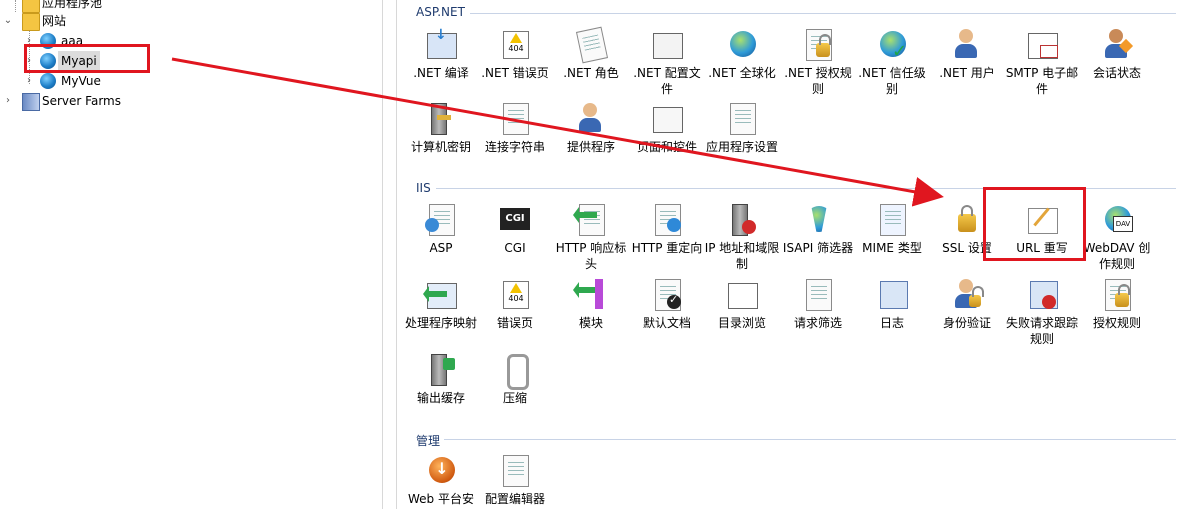 Image resolution: width=1179 pixels, height=509 pixels. I want to click on tree-item-label: MyVue, so click(81, 81).